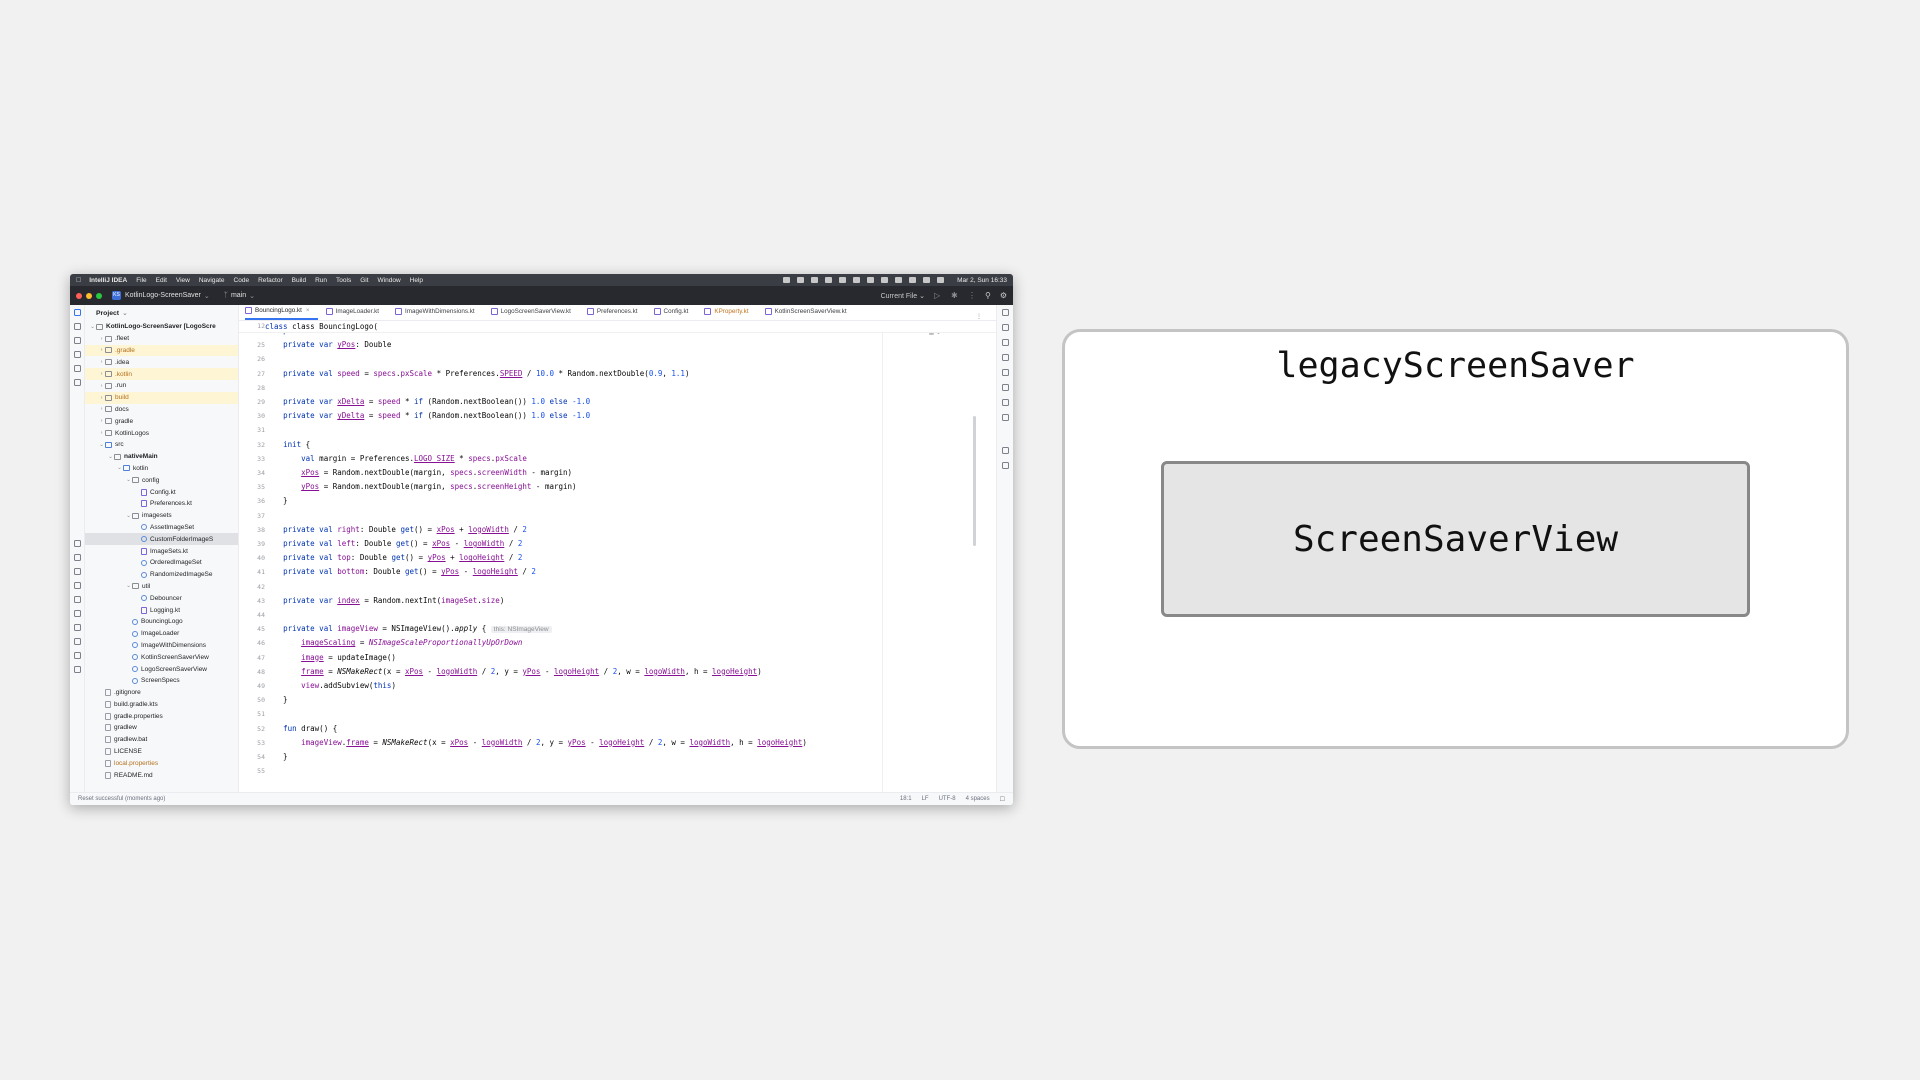 This screenshot has height=1080, width=1920. Describe the element at coordinates (161, 551) in the screenshot. I see `tree-item: ImageSets.kt` at that location.